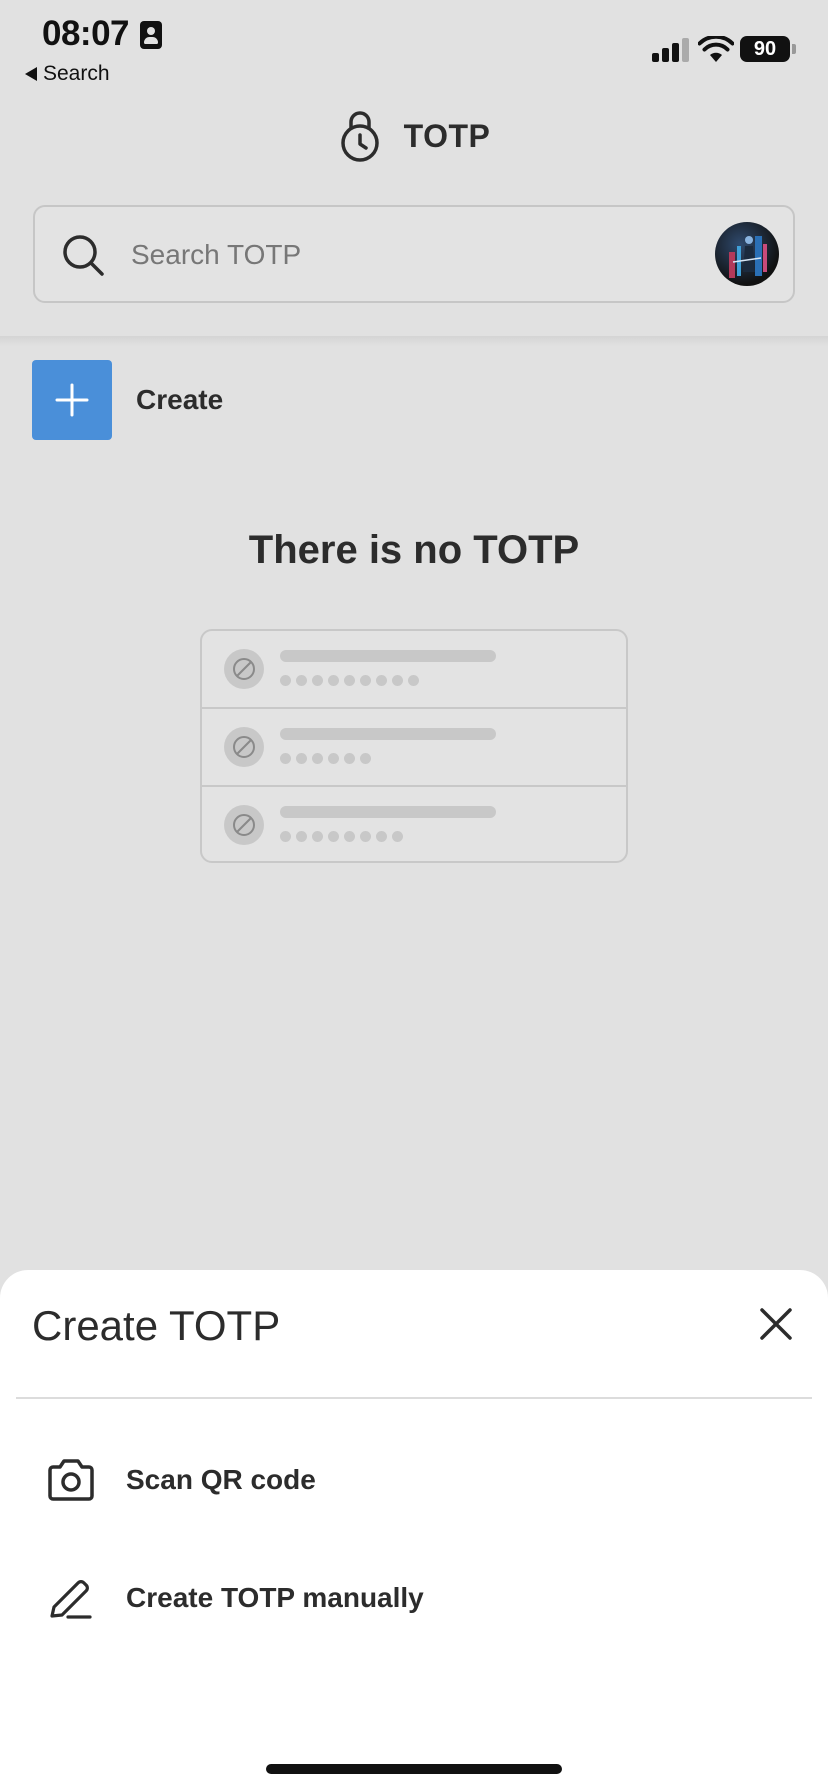 This screenshot has width=828, height=1792. I want to click on close-icon, so click(776, 1324).